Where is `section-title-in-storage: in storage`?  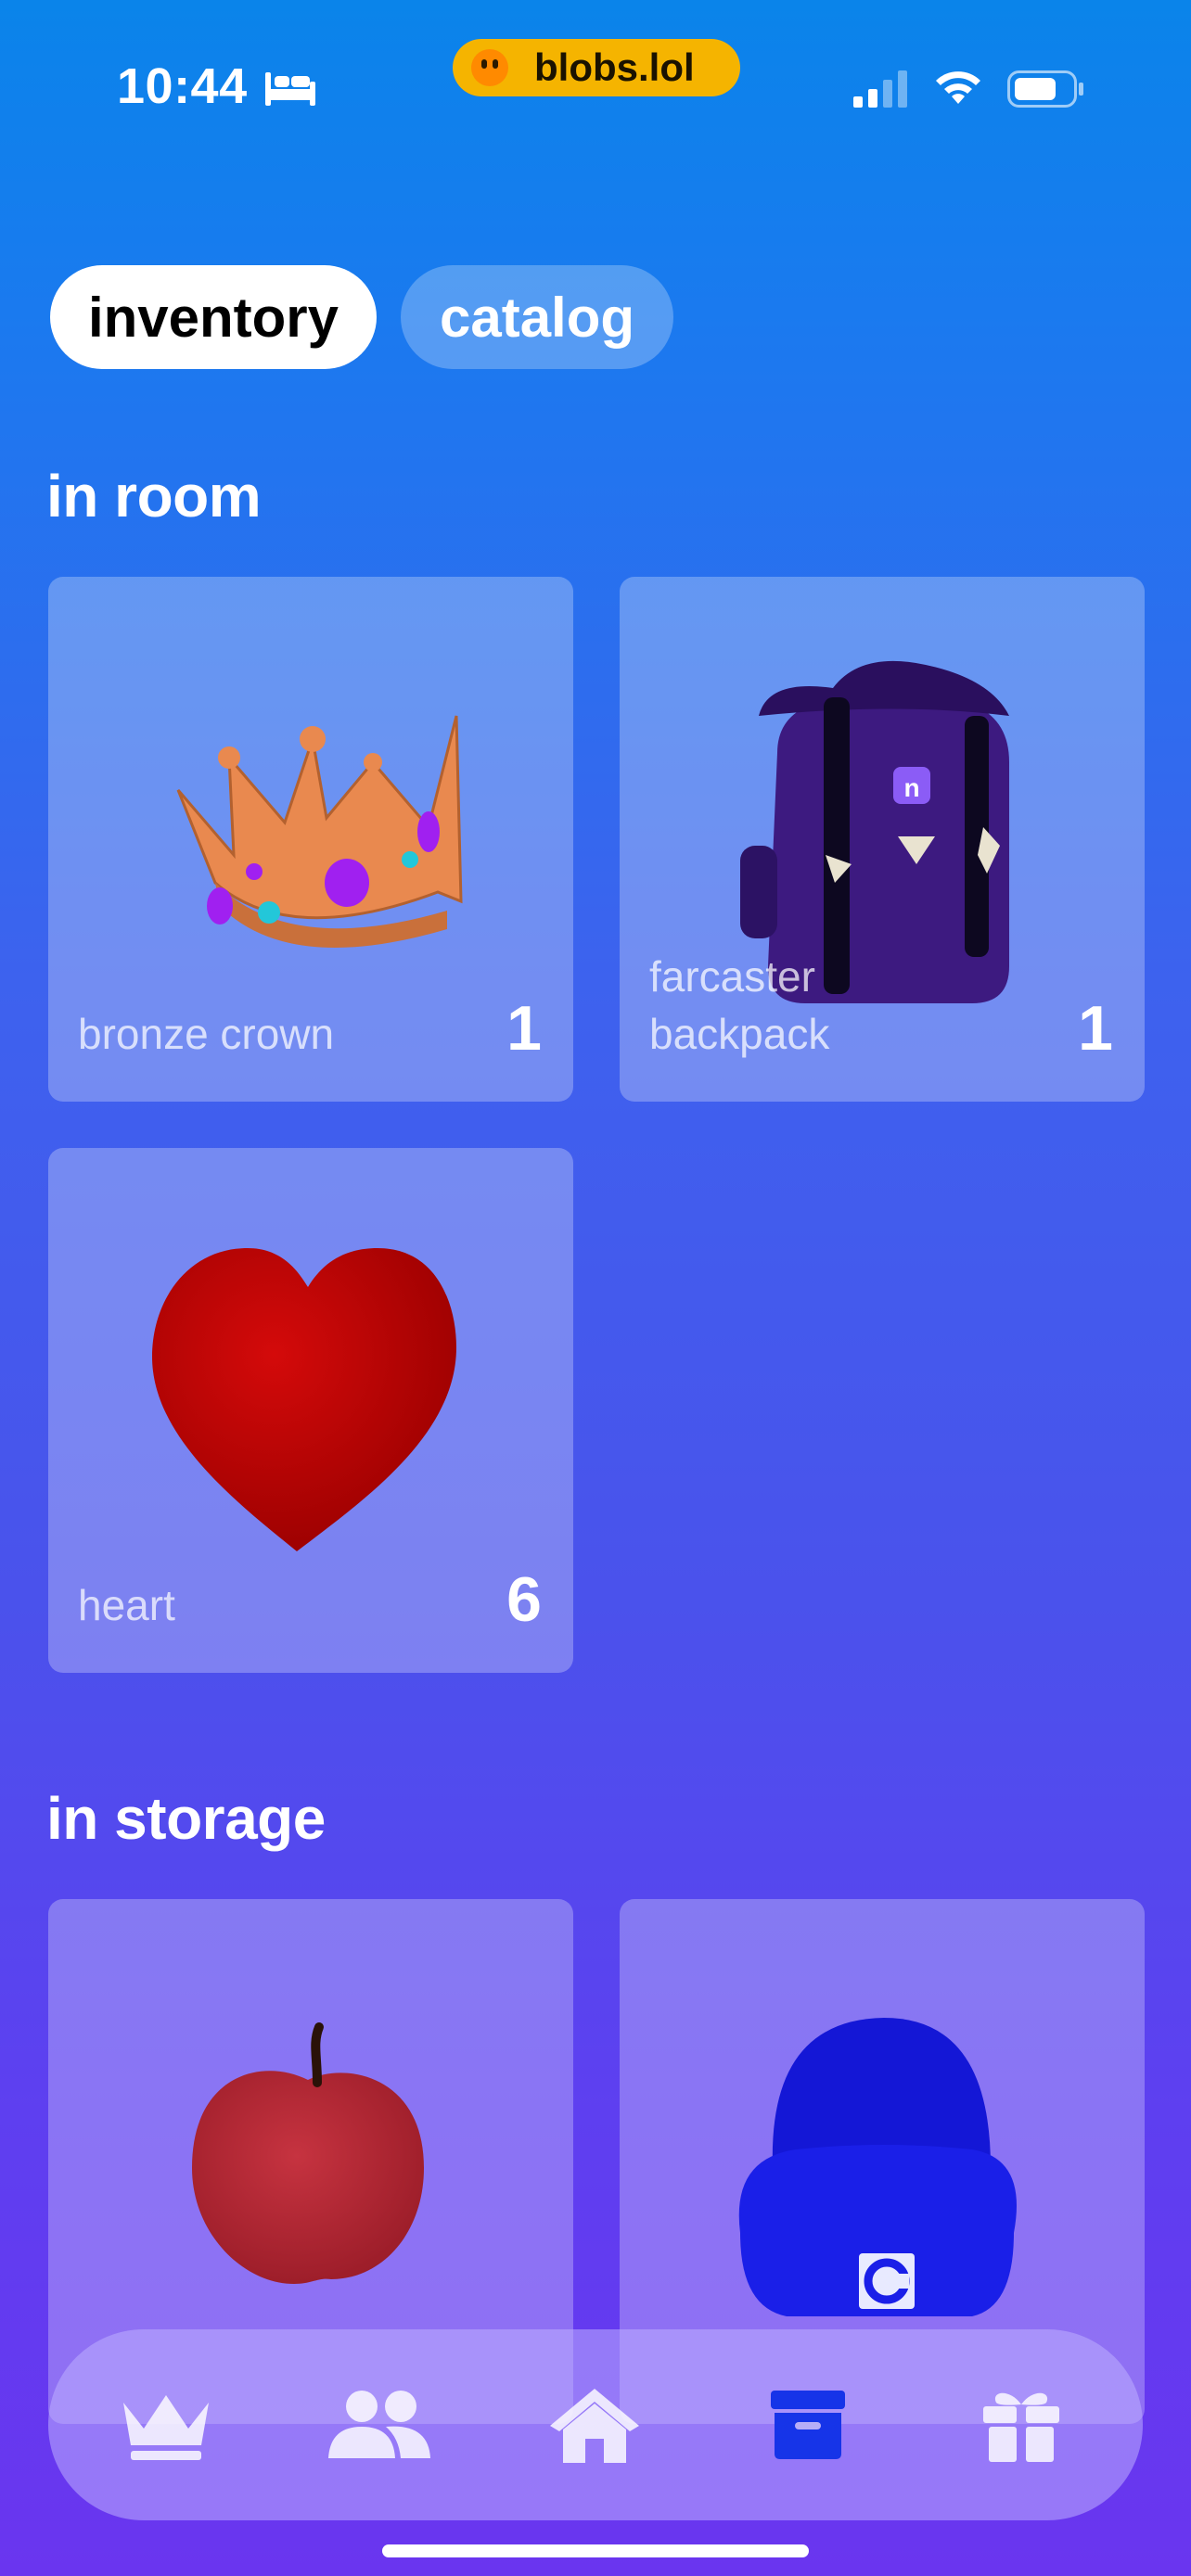 section-title-in-storage: in storage is located at coordinates (186, 1819).